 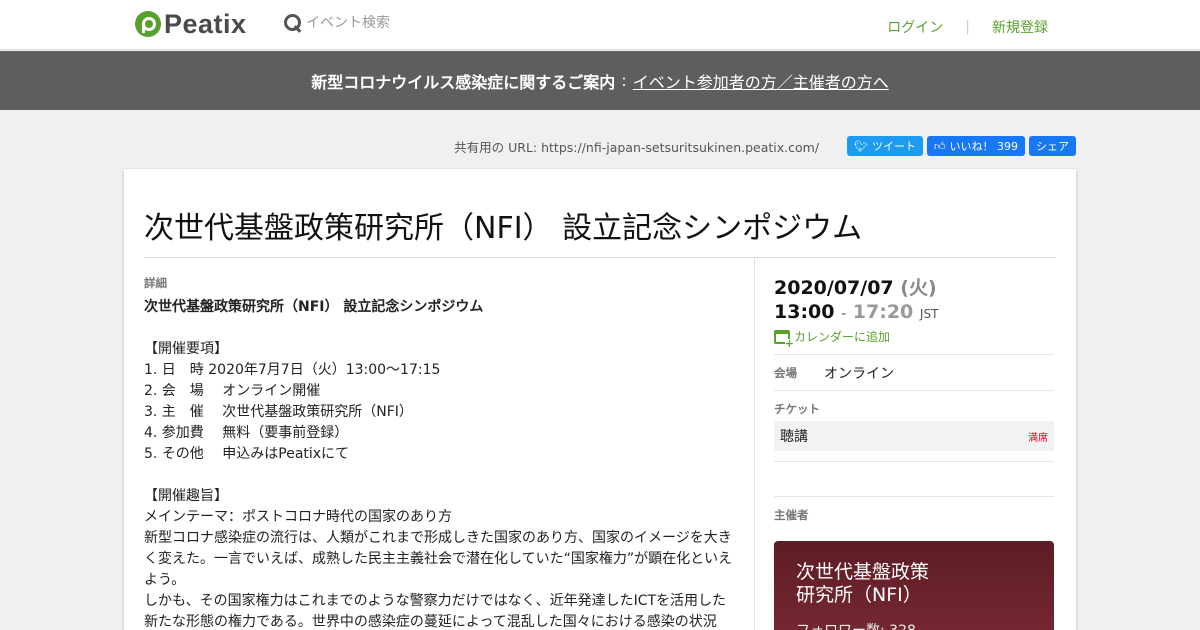 I want to click on venue-row: 会場 オンライン, so click(x=914, y=372).